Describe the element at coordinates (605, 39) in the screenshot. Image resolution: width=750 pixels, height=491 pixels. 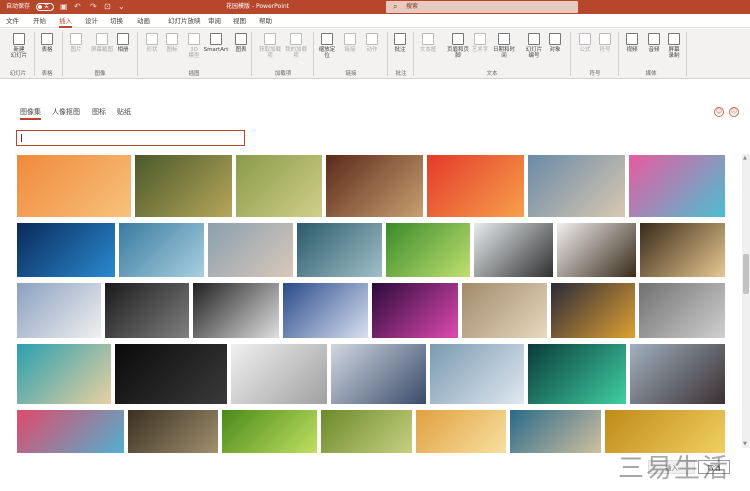
I see `symbol-icon` at that location.